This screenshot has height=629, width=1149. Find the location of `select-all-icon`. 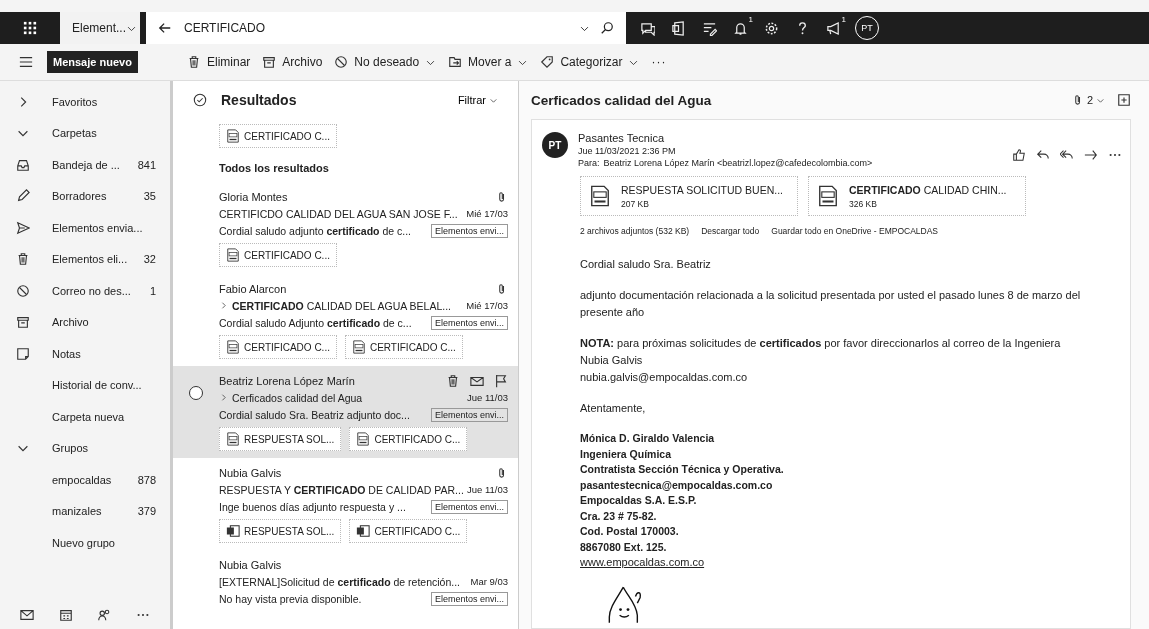

select-all-icon is located at coordinates (200, 100).